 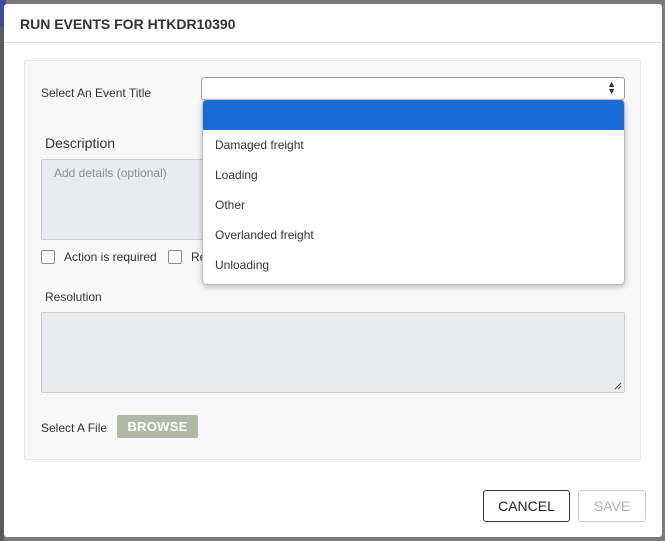 I want to click on action-required-checkbox, so click(x=48, y=257).